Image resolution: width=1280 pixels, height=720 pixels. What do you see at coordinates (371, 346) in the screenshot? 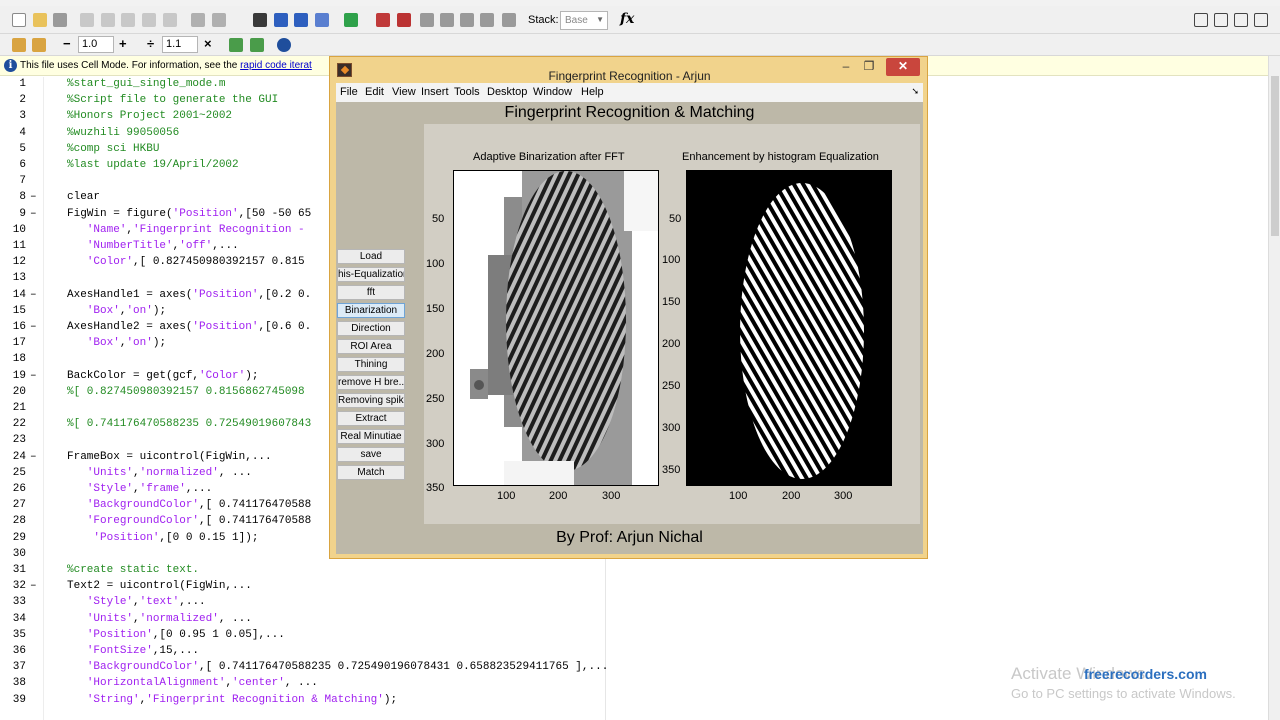
I see `roi-area-button: ROI Area` at bounding box center [371, 346].